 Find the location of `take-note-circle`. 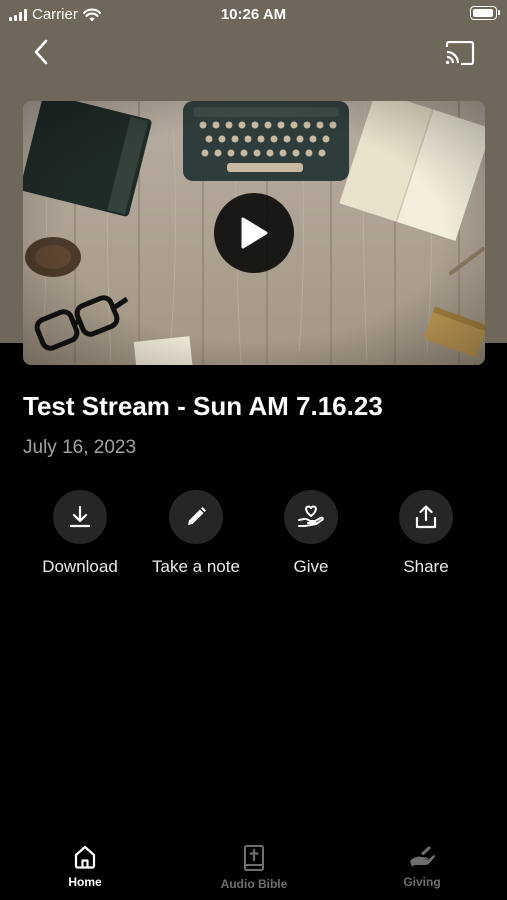

take-note-circle is located at coordinates (196, 517).